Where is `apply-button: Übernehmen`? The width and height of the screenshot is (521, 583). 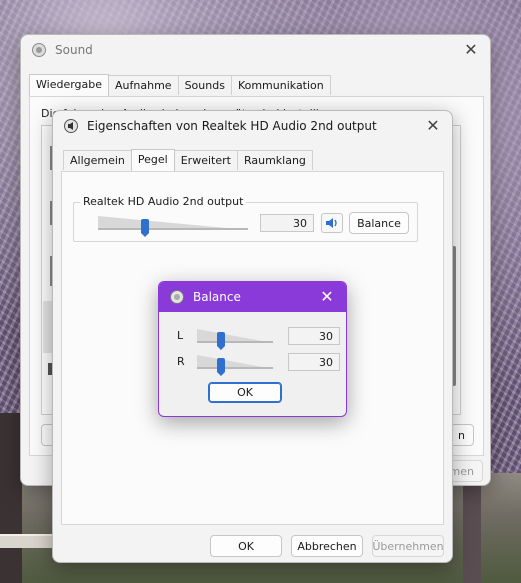 apply-button: Übernehmen is located at coordinates (408, 546).